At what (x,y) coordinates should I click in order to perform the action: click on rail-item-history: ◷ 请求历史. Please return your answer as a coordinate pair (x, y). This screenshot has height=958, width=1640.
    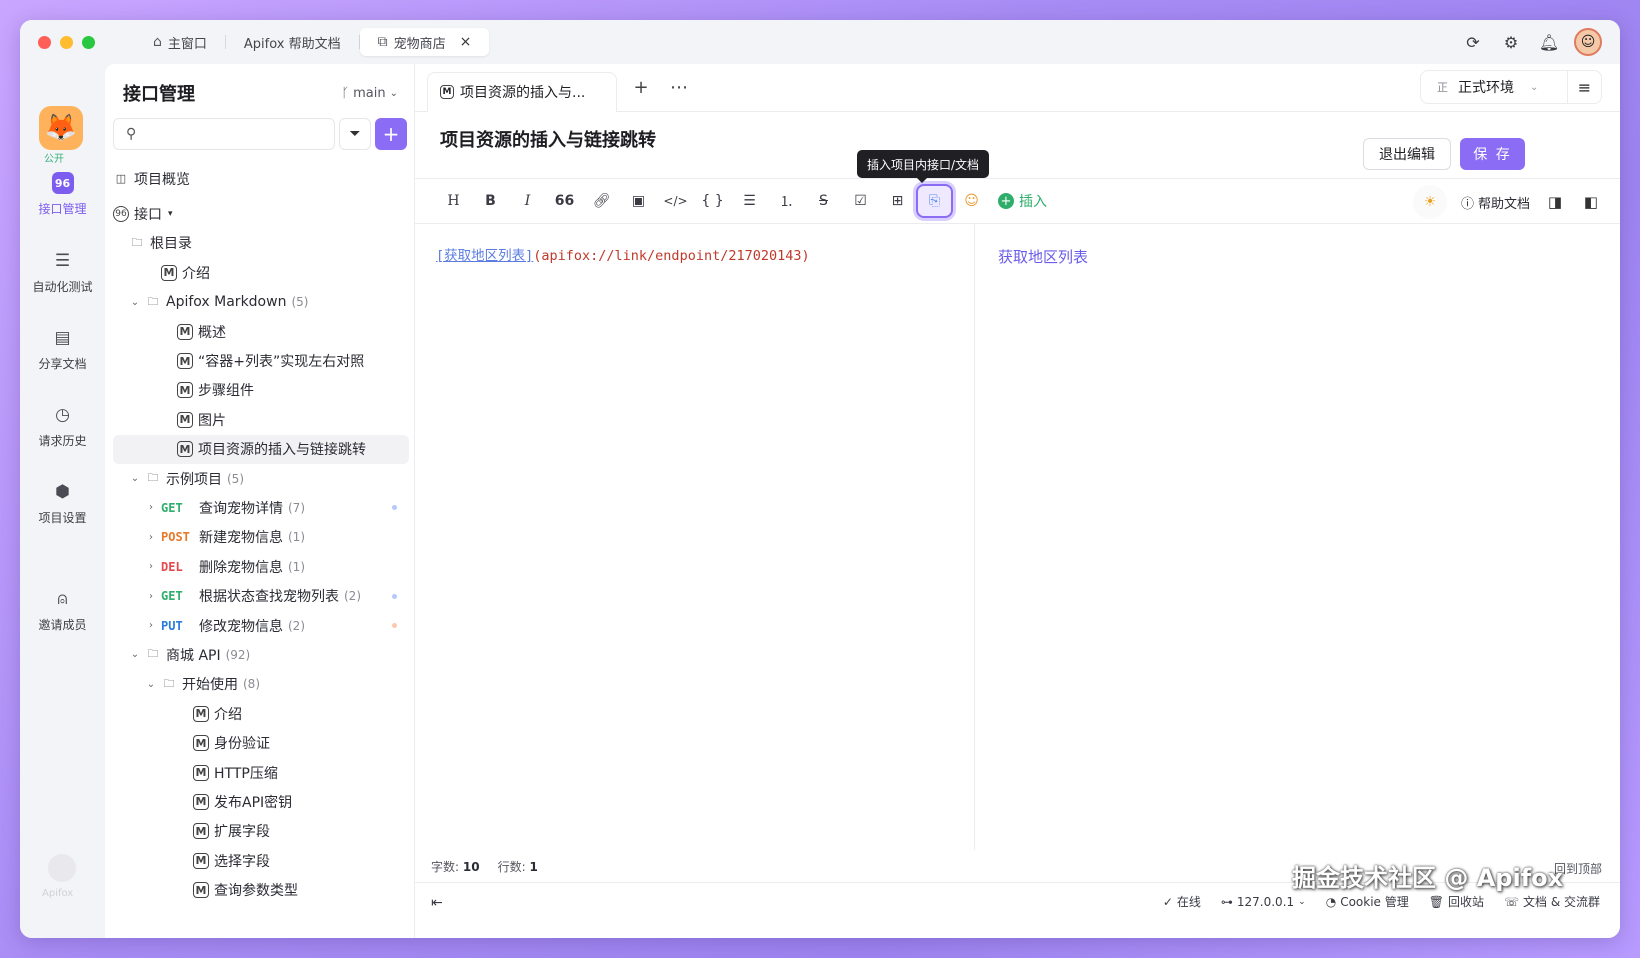
    Looking at the image, I should click on (62, 426).